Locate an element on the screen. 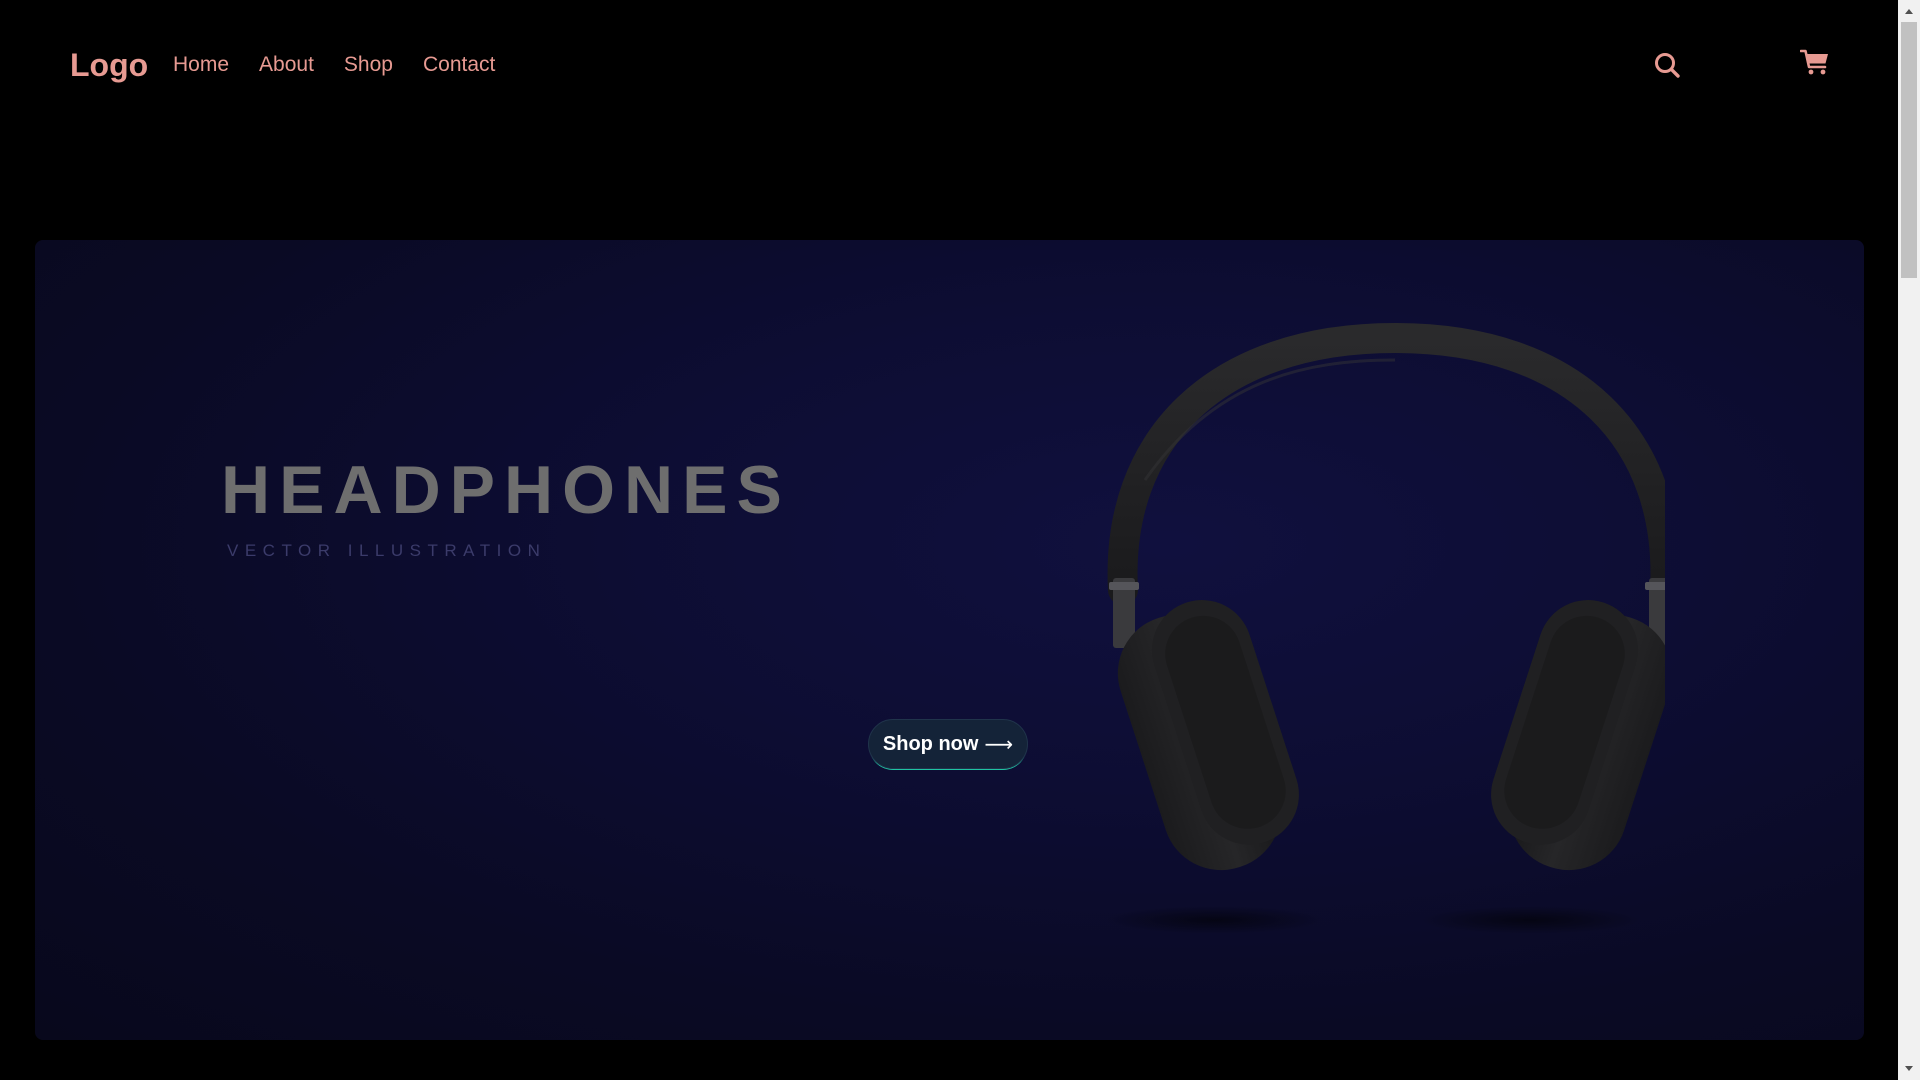 The width and height of the screenshot is (1920, 1080). search-button is located at coordinates (1667, 65).